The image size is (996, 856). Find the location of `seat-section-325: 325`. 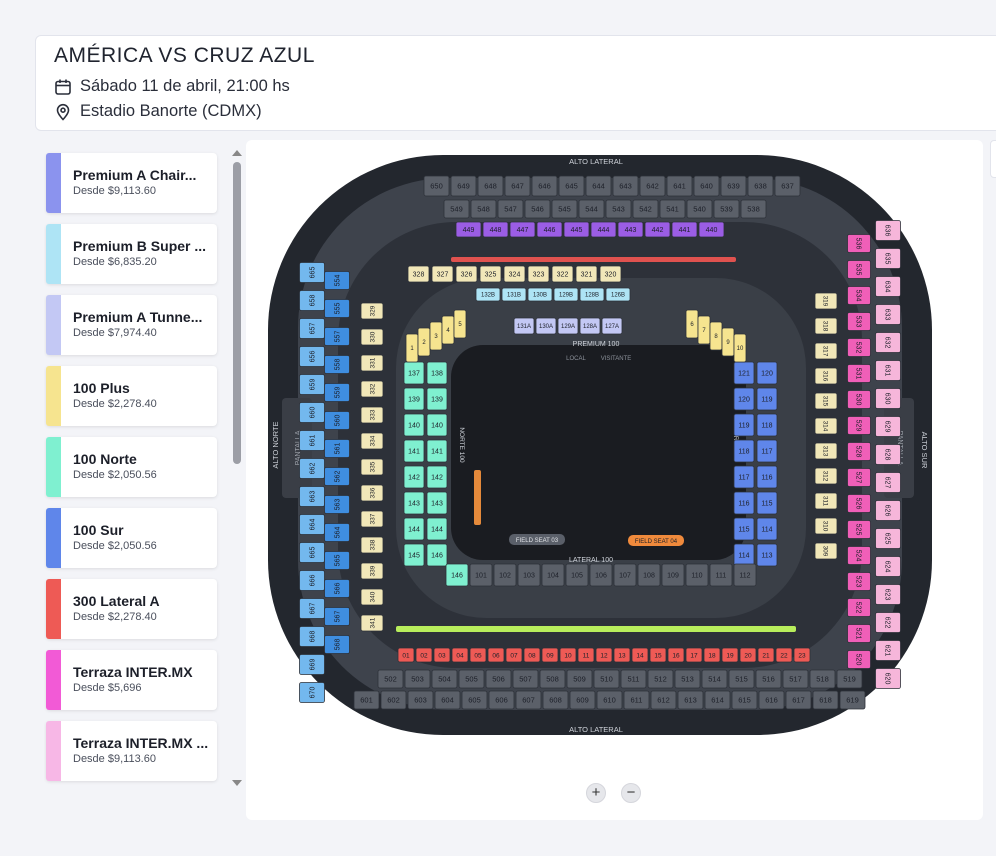

seat-section-325: 325 is located at coordinates (490, 274).